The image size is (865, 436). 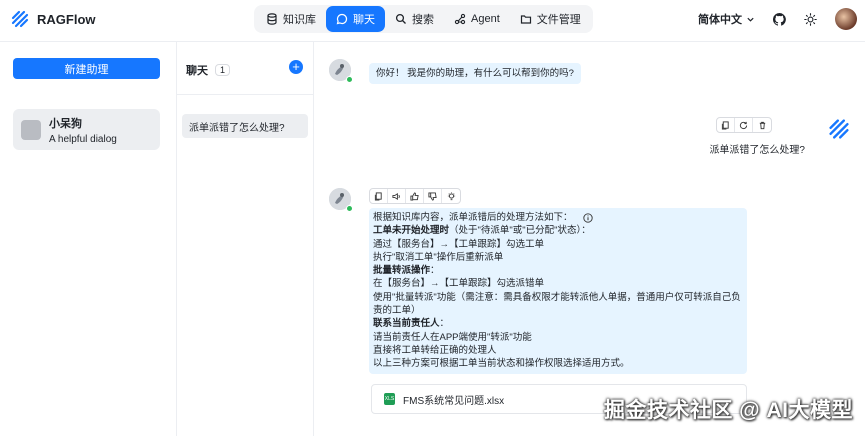 I want to click on new-assistant-button: 新建助理, so click(x=86, y=68).